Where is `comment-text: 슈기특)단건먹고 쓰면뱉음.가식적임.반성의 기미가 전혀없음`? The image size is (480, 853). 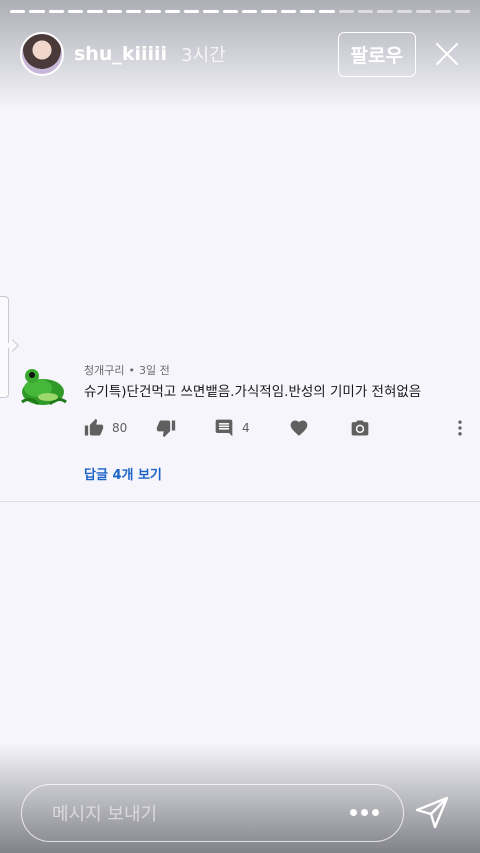
comment-text: 슈기특)단건먹고 쓰면뱉음.가식적임.반성의 기미가 전혀없음 is located at coordinates (253, 392).